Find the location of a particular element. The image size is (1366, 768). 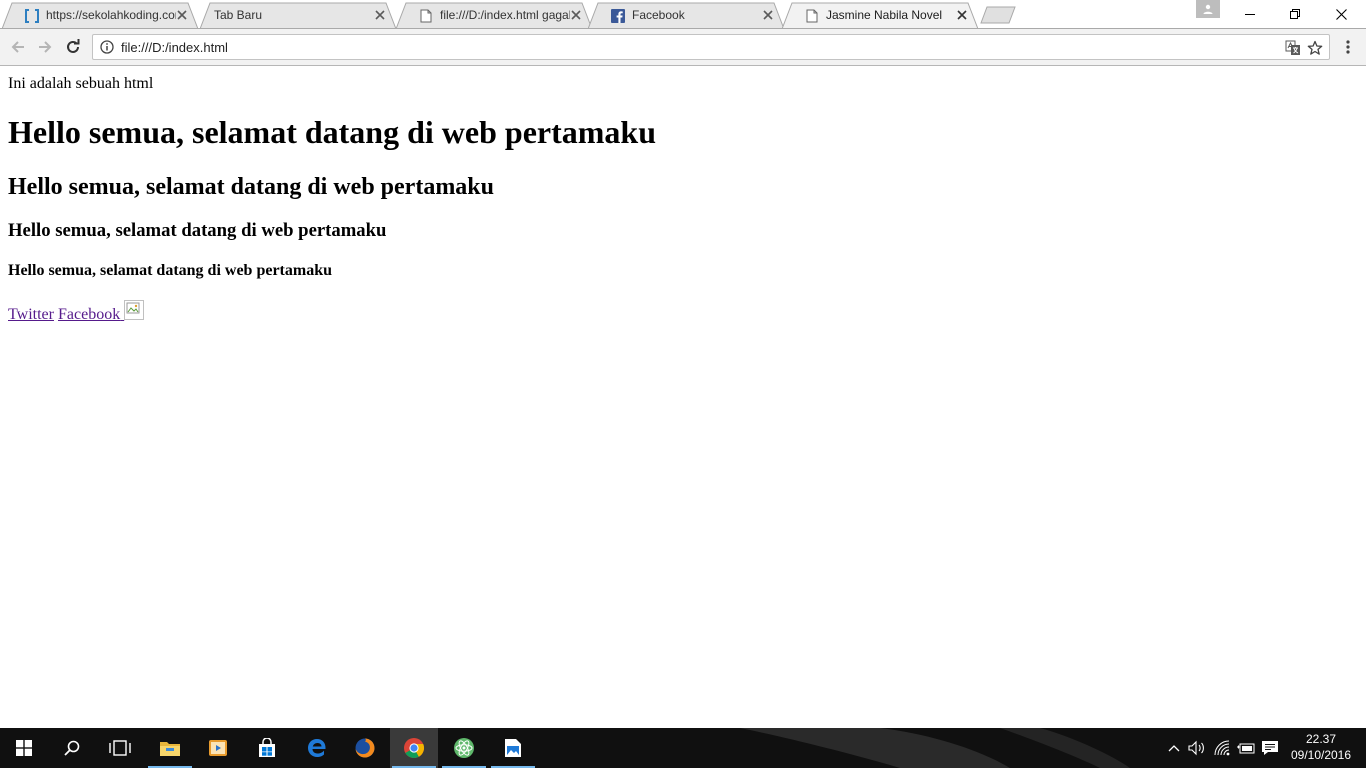

browser-toolbar: file:///D:/index.html is located at coordinates (683, 47).